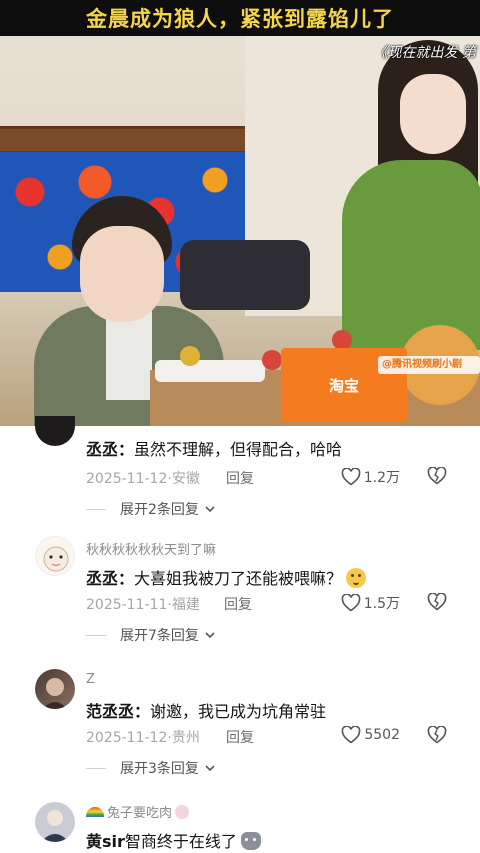  Describe the element at coordinates (95, 812) in the screenshot. I see `rainbow-emoji` at that location.